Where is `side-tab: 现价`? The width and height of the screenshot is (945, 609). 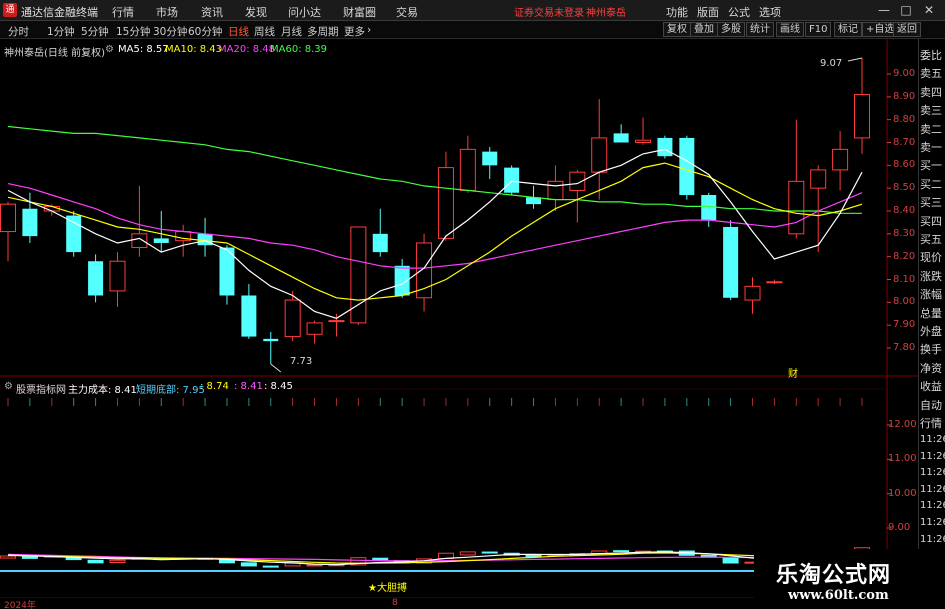
side-tab: 现价 is located at coordinates (932, 257).